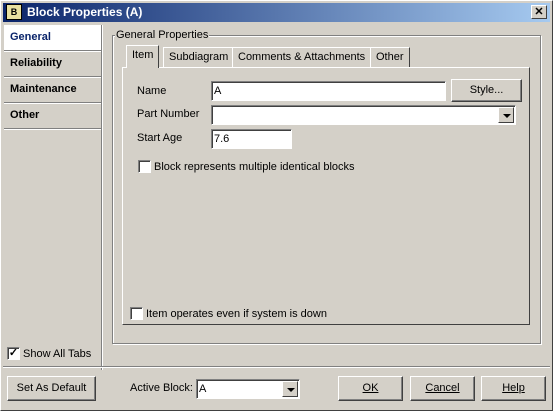 This screenshot has height=411, width=553. I want to click on tab-subdiagram: Subdiagram, so click(199, 57).